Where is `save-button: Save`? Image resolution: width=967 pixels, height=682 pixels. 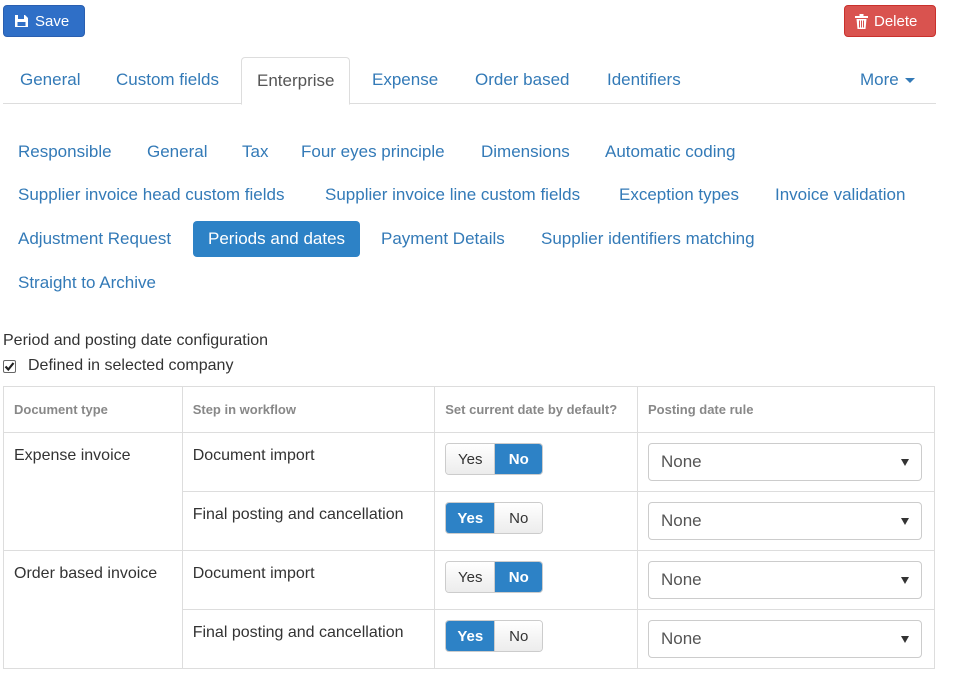 save-button: Save is located at coordinates (44, 21).